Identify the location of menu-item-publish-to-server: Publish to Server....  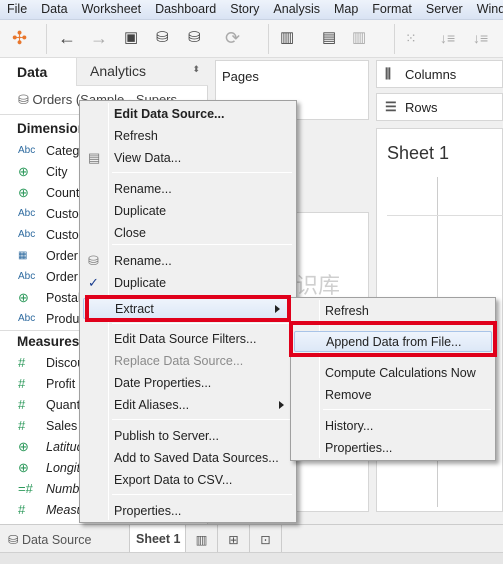
(188, 436).